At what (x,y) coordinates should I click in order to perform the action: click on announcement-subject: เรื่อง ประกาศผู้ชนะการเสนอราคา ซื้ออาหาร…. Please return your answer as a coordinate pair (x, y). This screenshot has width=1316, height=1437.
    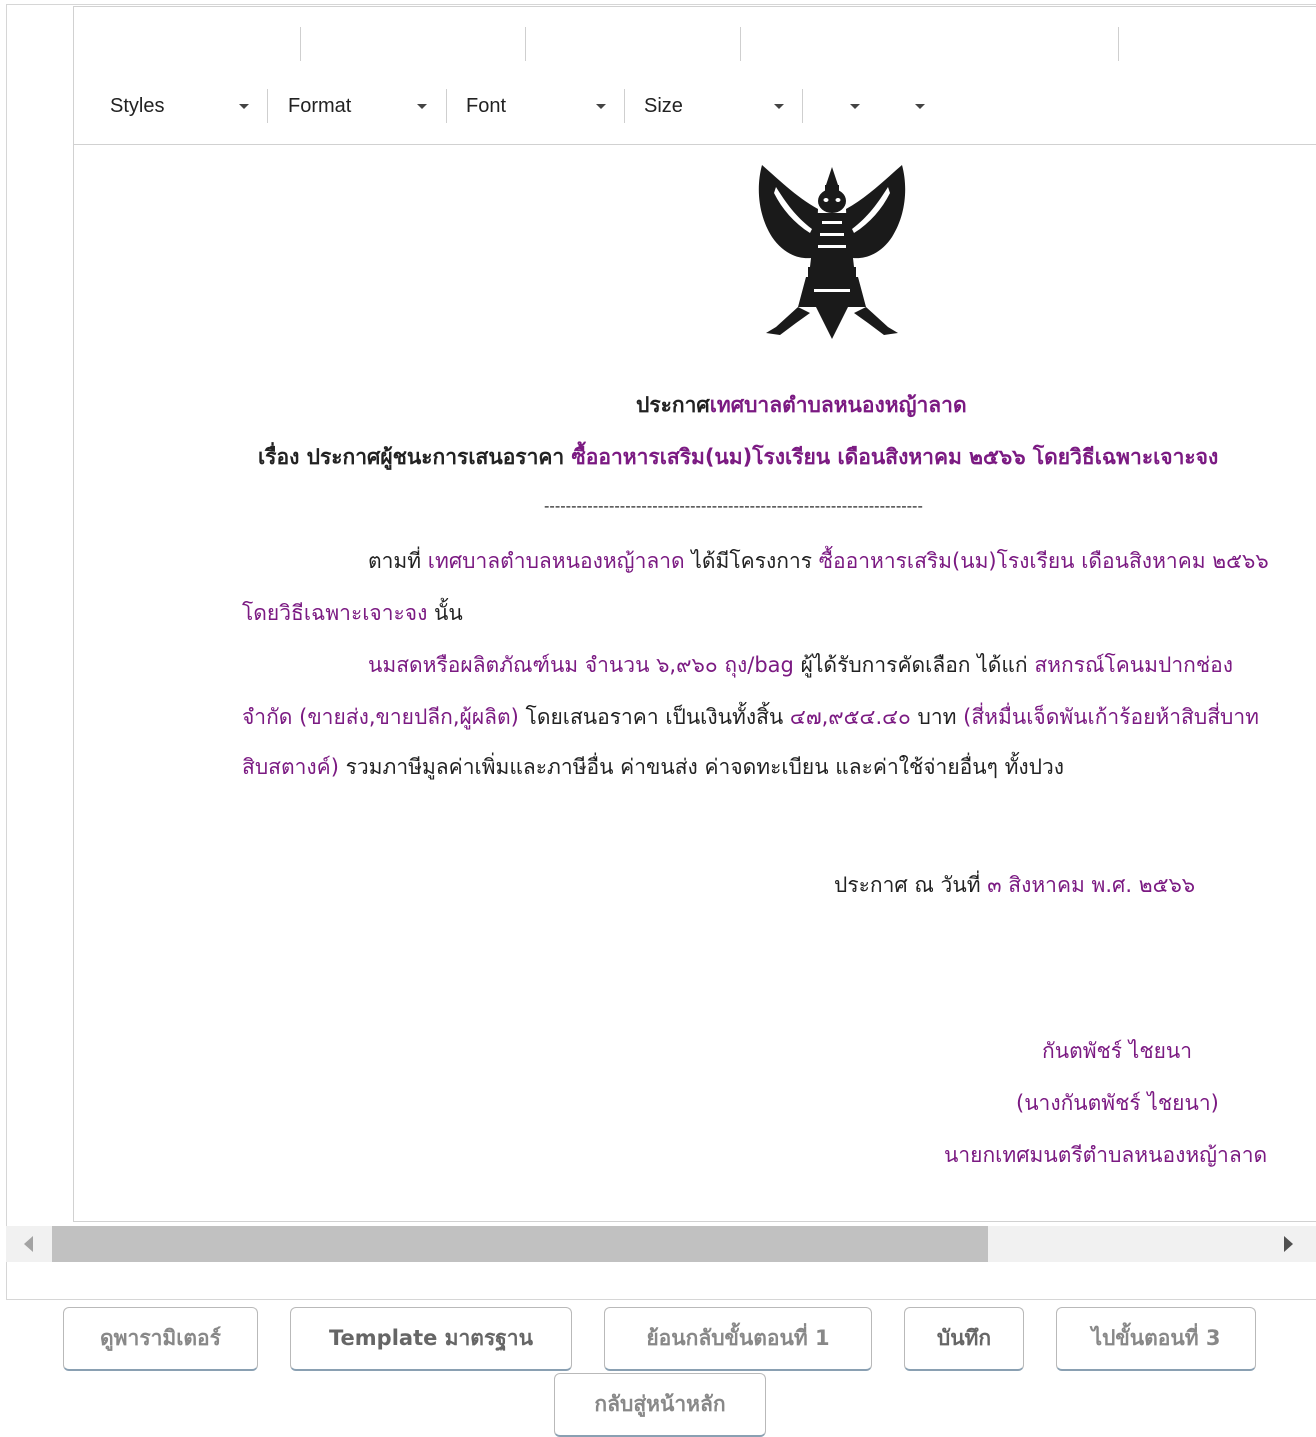
    Looking at the image, I should click on (738, 457).